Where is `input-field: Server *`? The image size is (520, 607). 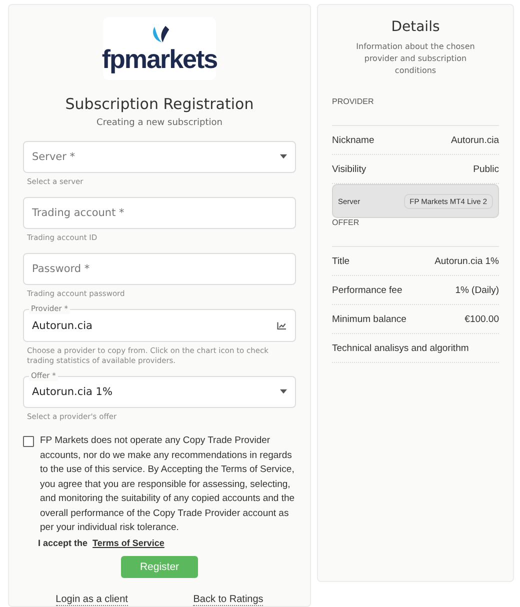 input-field: Server * is located at coordinates (159, 156).